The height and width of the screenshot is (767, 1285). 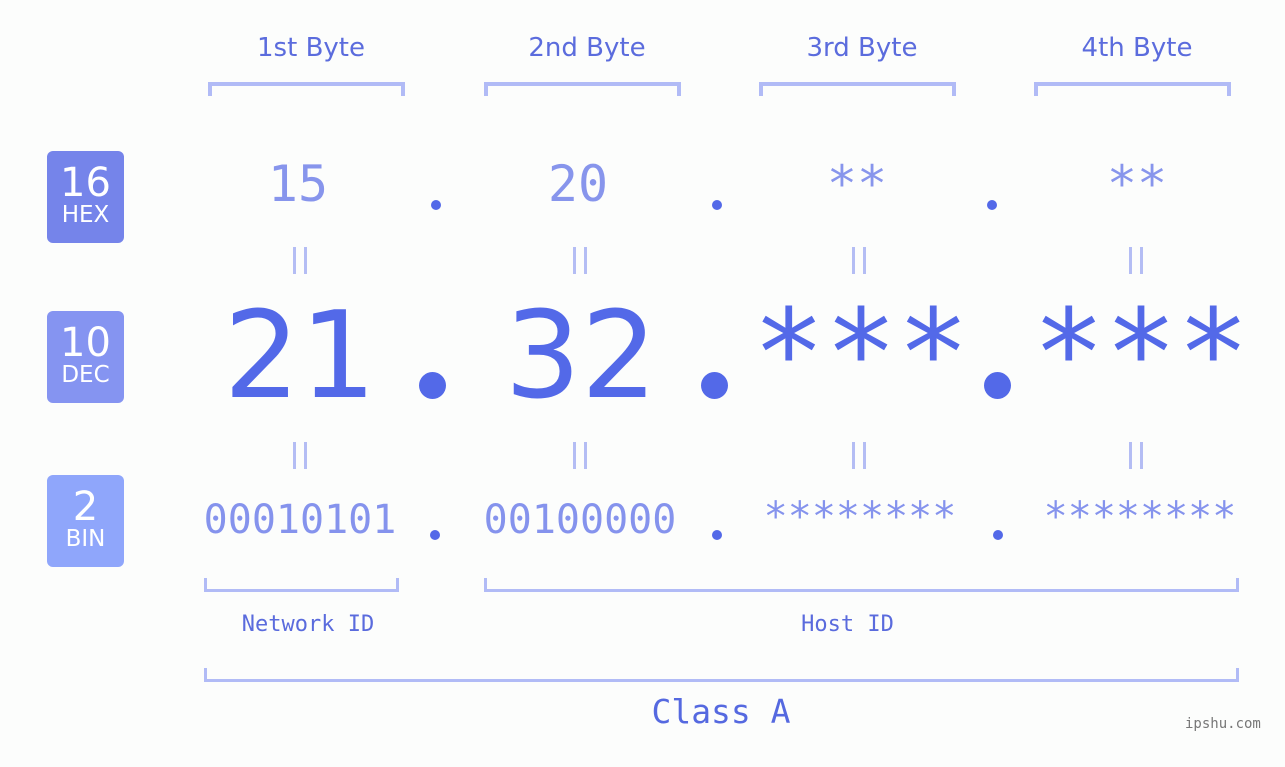 I want to click on dec-base-number: 10, so click(x=85, y=343).